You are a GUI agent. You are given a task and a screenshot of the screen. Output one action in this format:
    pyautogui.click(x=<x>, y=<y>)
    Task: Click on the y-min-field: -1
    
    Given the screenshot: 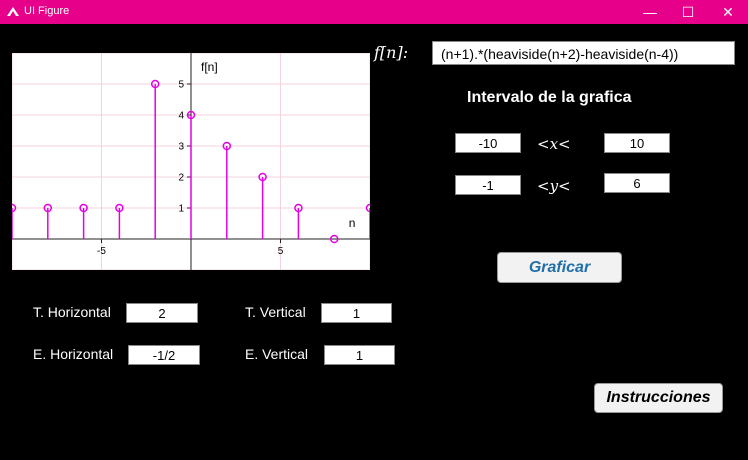 What is the action you would take?
    pyautogui.click(x=488, y=185)
    